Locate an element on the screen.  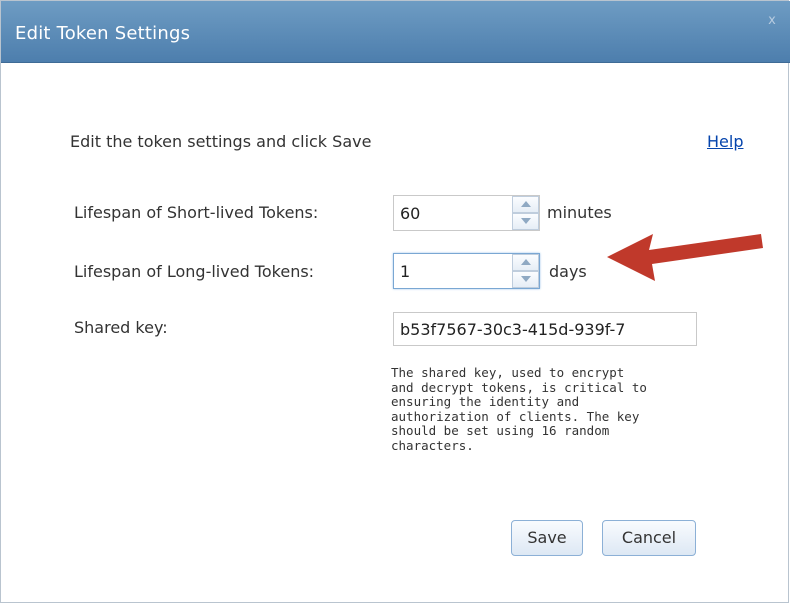
short-lived-label: Lifespan of Short-lived Tokens: is located at coordinates (196, 212).